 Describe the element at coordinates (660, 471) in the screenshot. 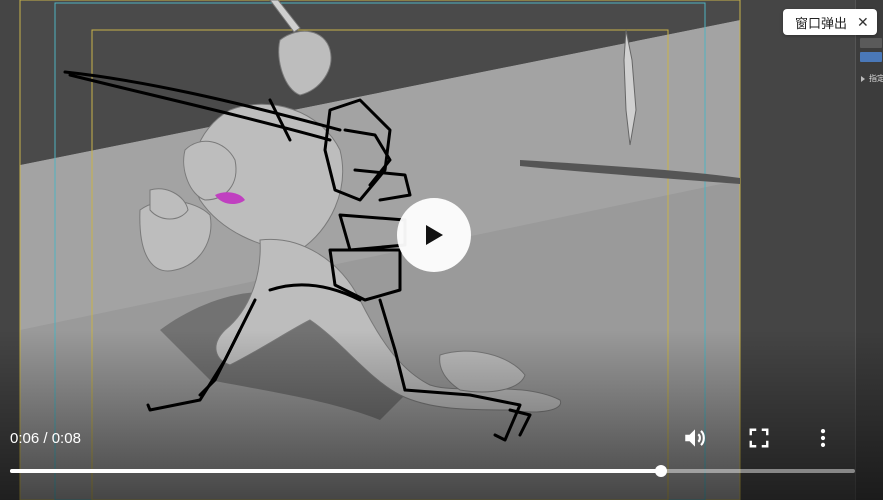

I see `progress-handle` at that location.